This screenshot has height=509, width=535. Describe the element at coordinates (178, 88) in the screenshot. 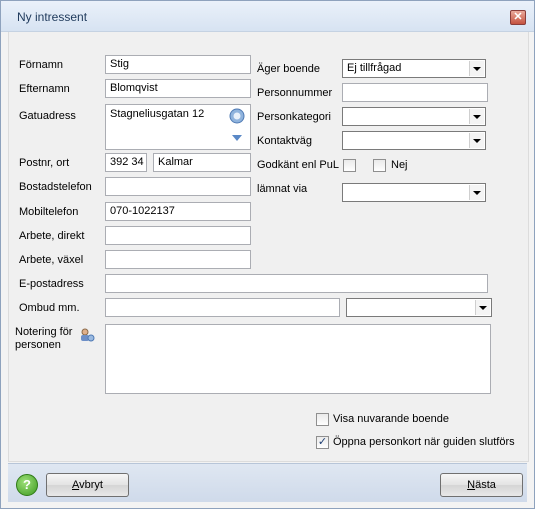

I see `efternamn-field: Blomqvist` at that location.